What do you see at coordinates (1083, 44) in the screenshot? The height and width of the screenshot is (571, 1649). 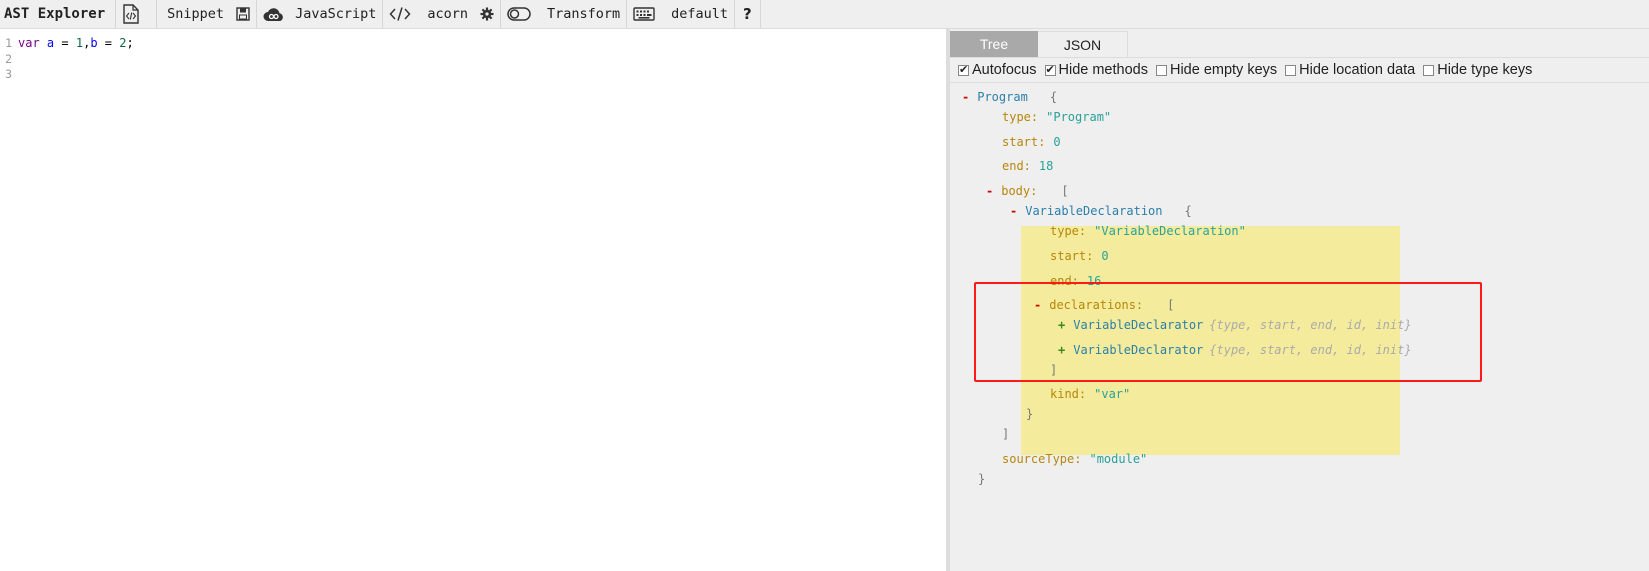 I see `tab-json: JSON` at bounding box center [1083, 44].